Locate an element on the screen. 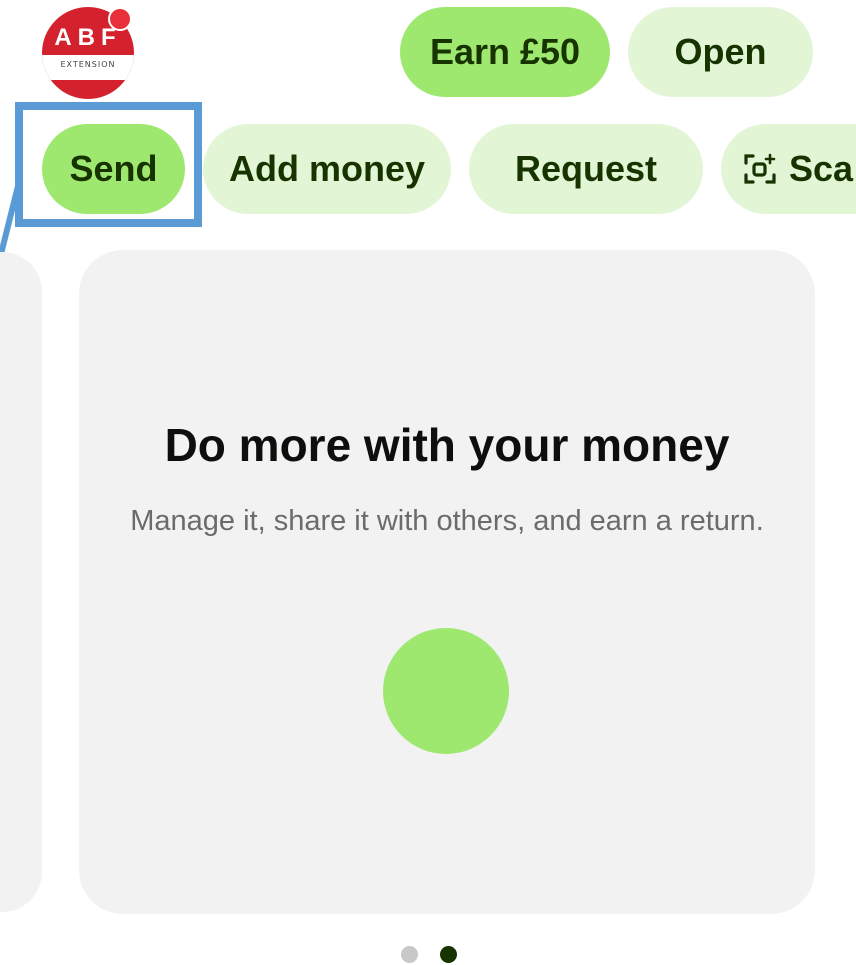  earn-reward-button: Earn £50 is located at coordinates (505, 52).